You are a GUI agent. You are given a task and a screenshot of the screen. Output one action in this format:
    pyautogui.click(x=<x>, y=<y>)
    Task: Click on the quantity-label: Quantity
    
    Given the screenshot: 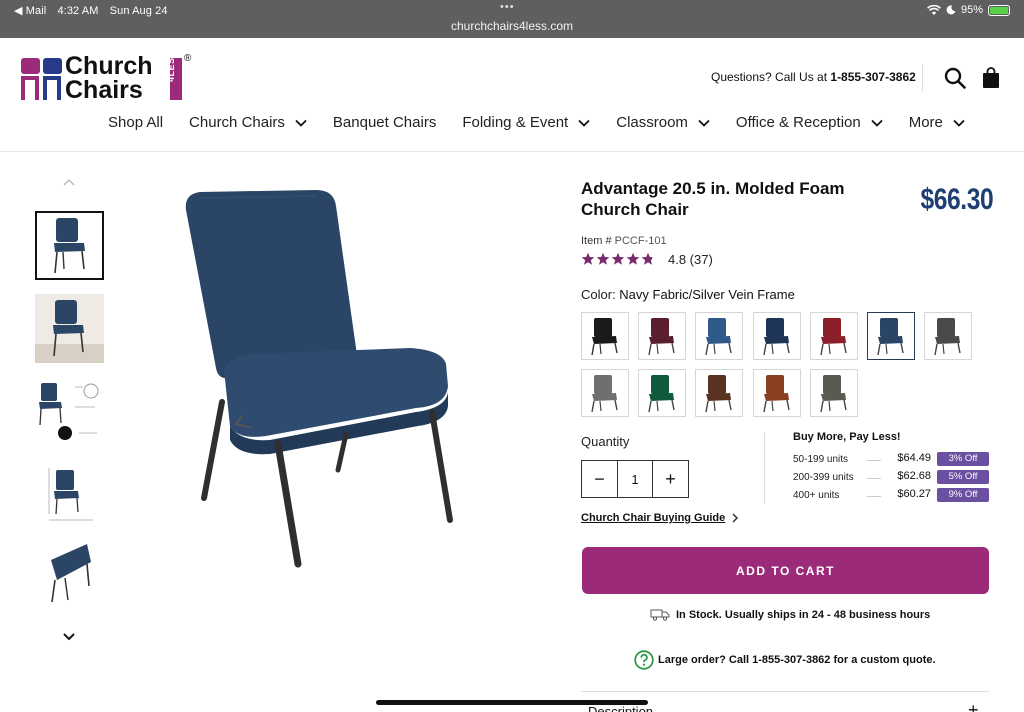 What is the action you would take?
    pyautogui.click(x=605, y=441)
    